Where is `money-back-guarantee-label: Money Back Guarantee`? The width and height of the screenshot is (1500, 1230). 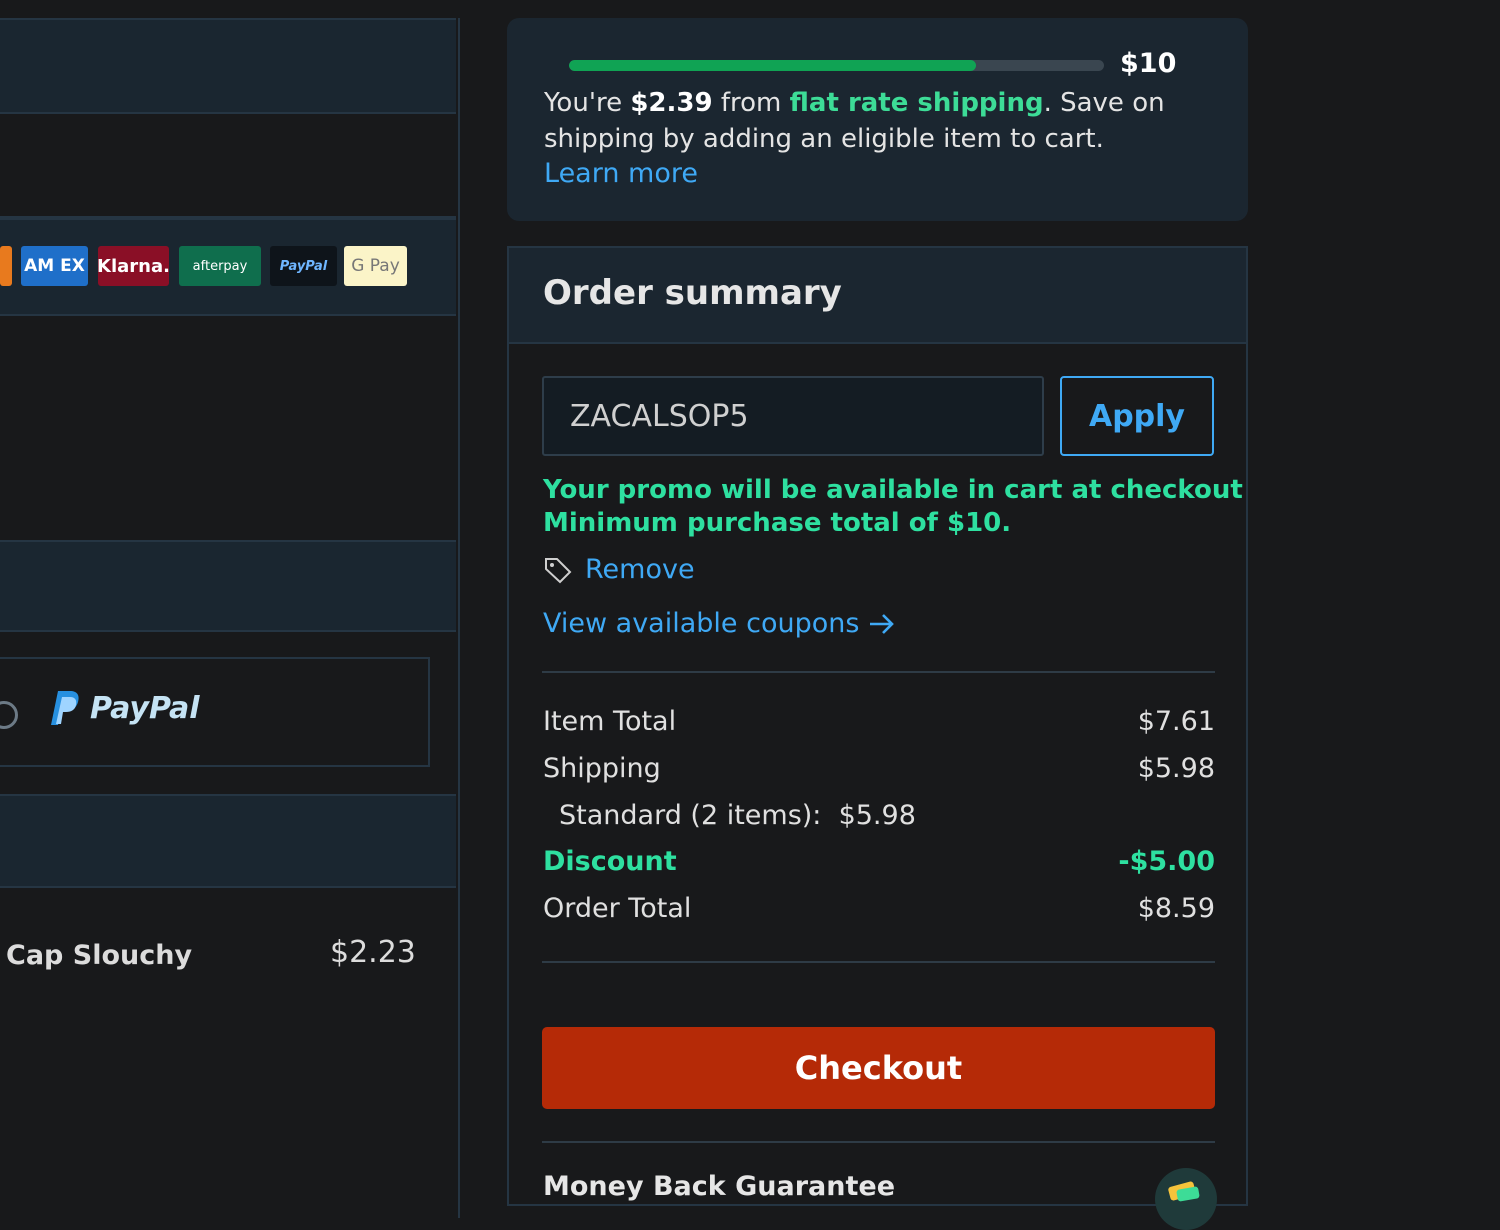
money-back-guarantee-label: Money Back Guarantee is located at coordinates (719, 1186).